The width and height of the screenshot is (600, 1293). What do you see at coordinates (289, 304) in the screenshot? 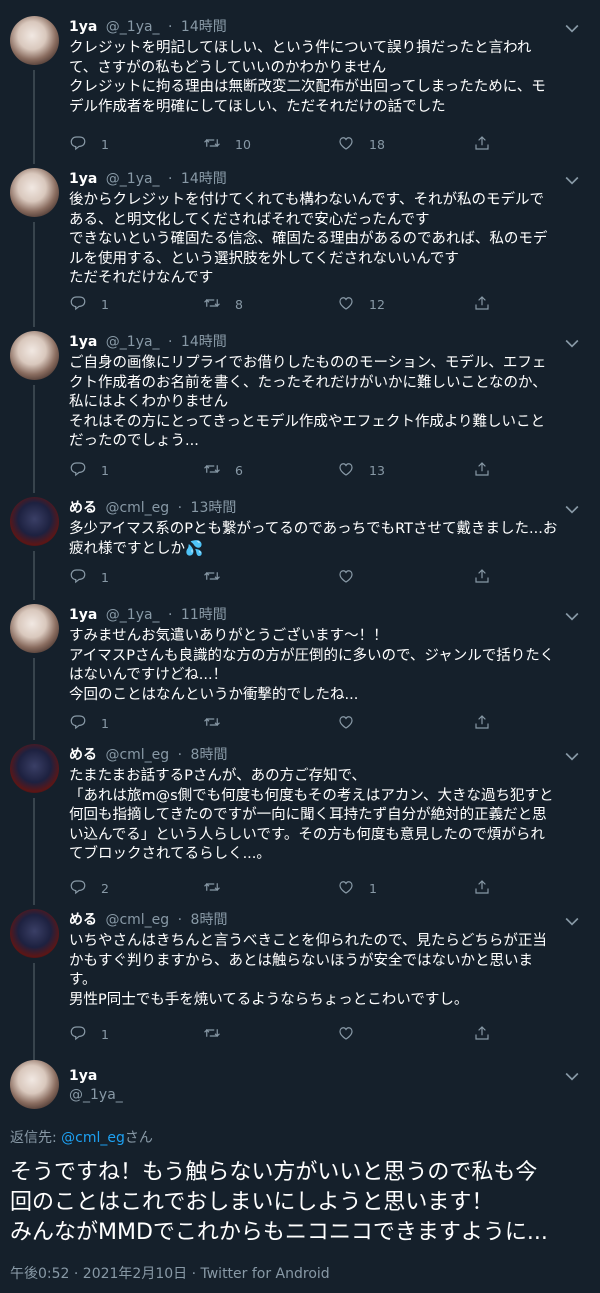
I see `tweet-actions: 1 8 12` at bounding box center [289, 304].